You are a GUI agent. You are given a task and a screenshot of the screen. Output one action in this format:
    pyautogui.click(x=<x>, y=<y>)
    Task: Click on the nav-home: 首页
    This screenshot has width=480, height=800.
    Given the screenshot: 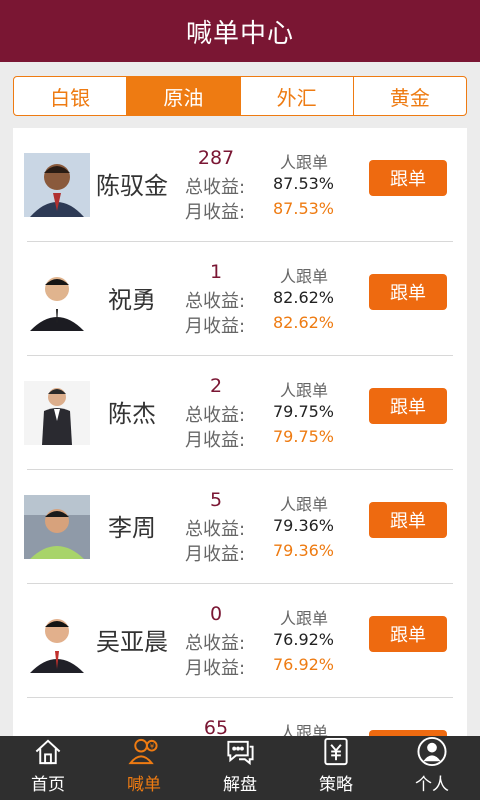 What is the action you would take?
    pyautogui.click(x=48, y=768)
    